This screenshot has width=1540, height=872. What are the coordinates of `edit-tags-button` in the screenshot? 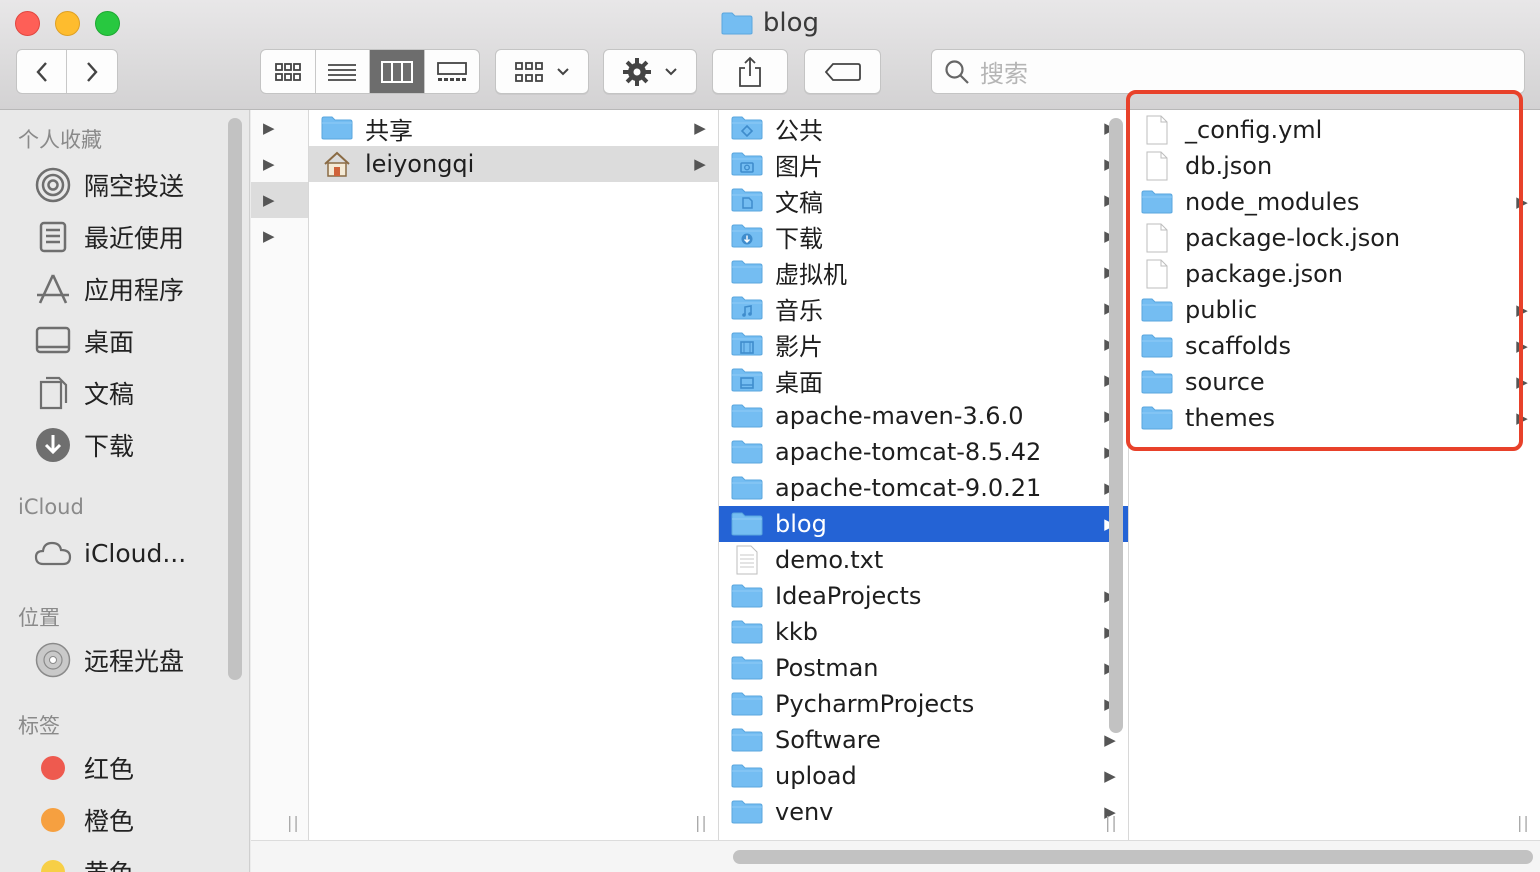 It's located at (842, 71).